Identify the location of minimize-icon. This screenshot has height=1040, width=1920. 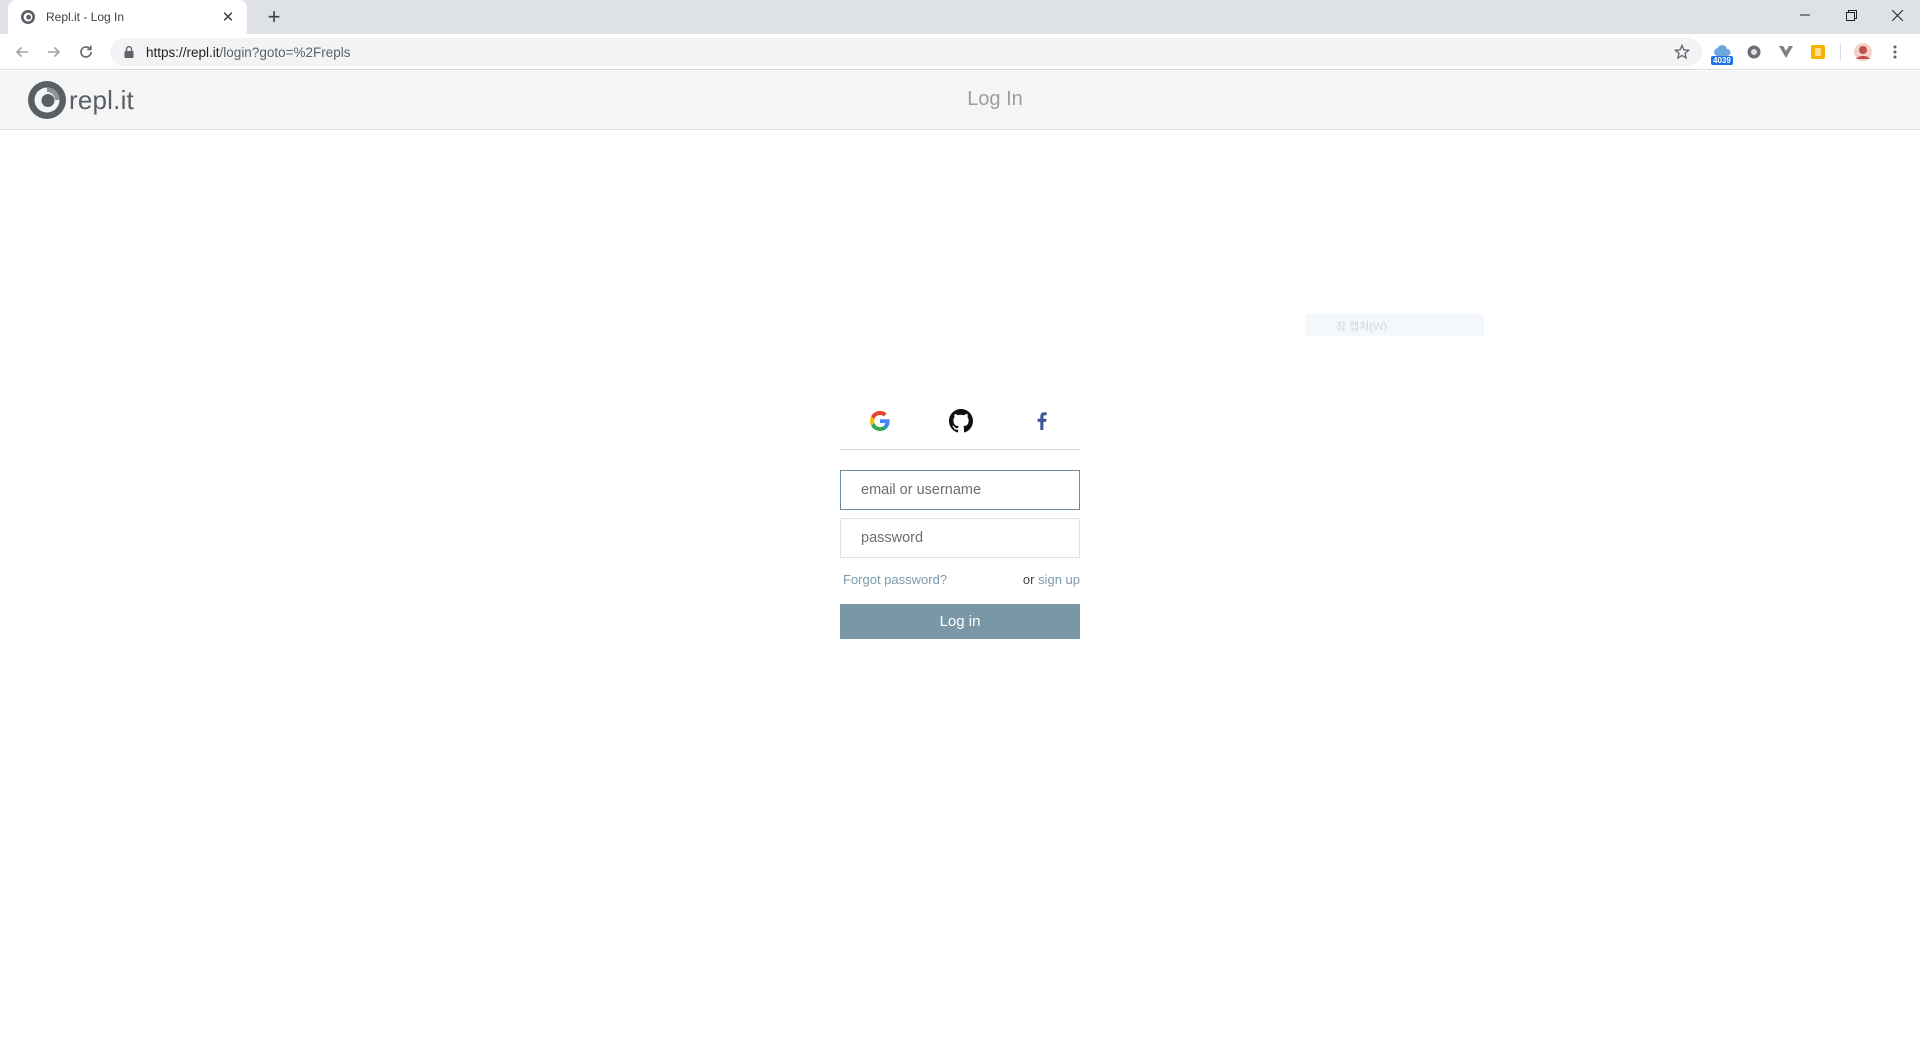
(1805, 15).